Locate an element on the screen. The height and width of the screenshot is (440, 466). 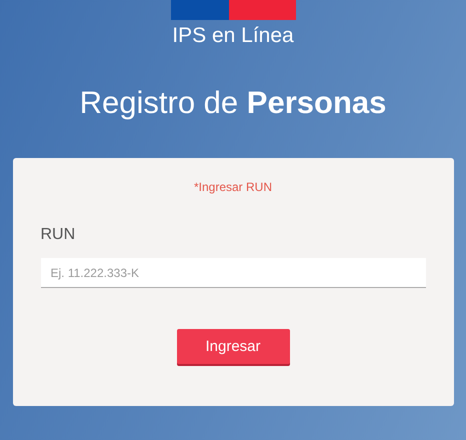
run-input-field: Ej. 11.222.333-K is located at coordinates (233, 273).